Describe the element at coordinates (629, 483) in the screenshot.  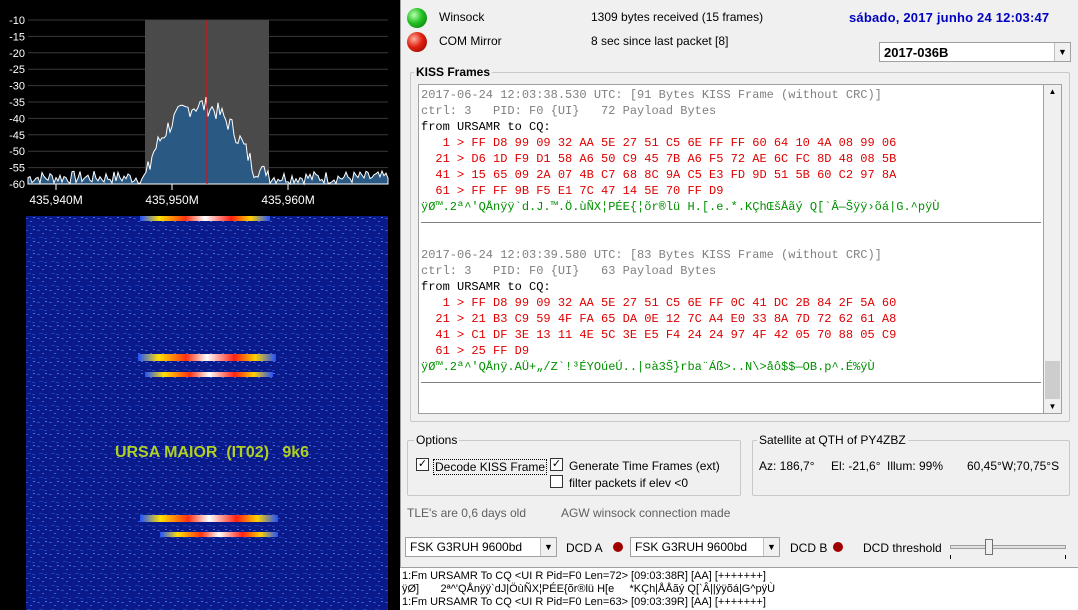
I see `filter-packets-label: filter packets if elev <0` at that location.